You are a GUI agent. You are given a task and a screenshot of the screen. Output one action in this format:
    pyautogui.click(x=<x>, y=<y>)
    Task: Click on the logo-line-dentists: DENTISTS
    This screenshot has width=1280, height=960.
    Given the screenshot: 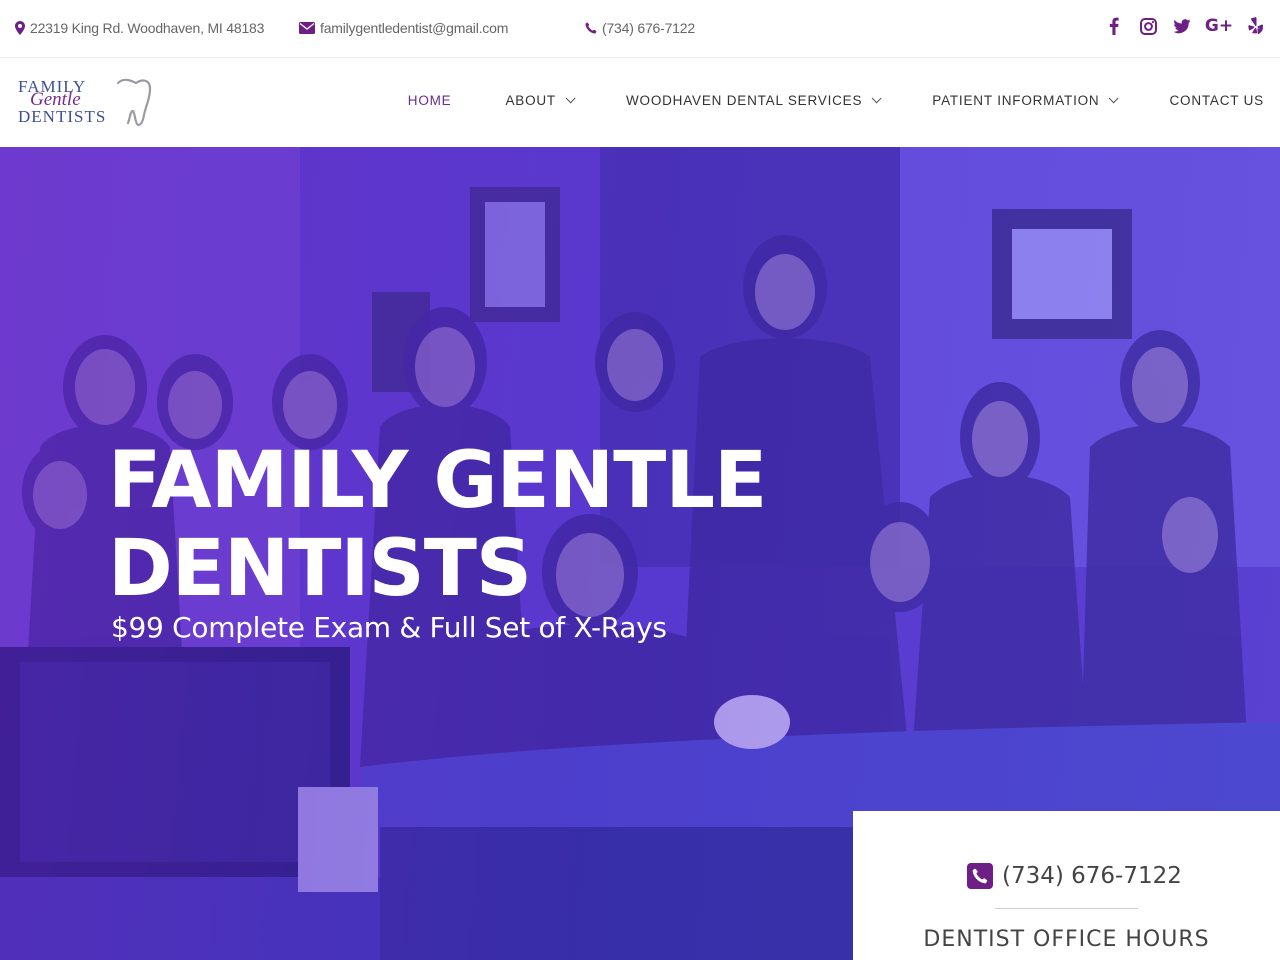 What is the action you would take?
    pyautogui.click(x=62, y=116)
    